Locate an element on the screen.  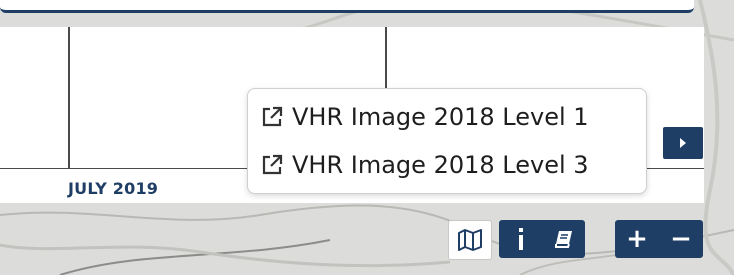
popup-item-label: VHR Image 2018 Level 3 is located at coordinates (440, 165).